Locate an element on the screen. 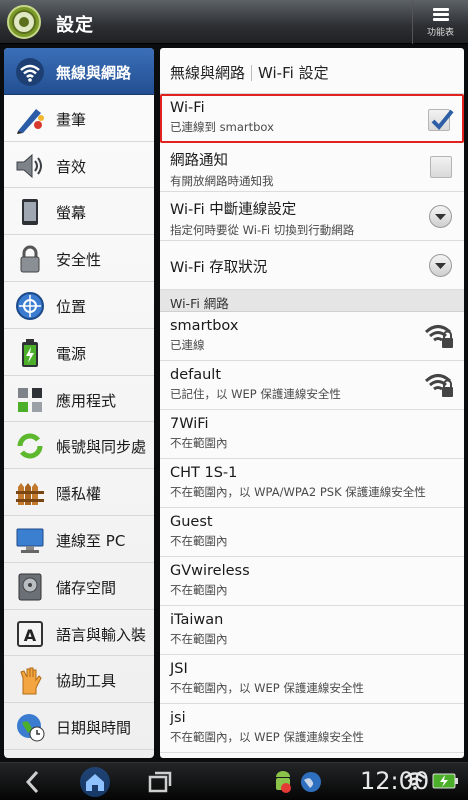 The width and height of the screenshot is (468, 800). sidebar-item-accessibility: 協助工具 is located at coordinates (79, 680).